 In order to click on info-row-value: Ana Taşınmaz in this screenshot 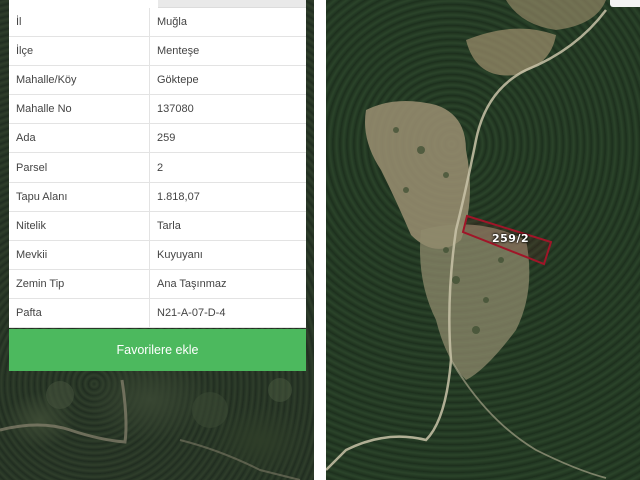, I will do `click(192, 283)`.